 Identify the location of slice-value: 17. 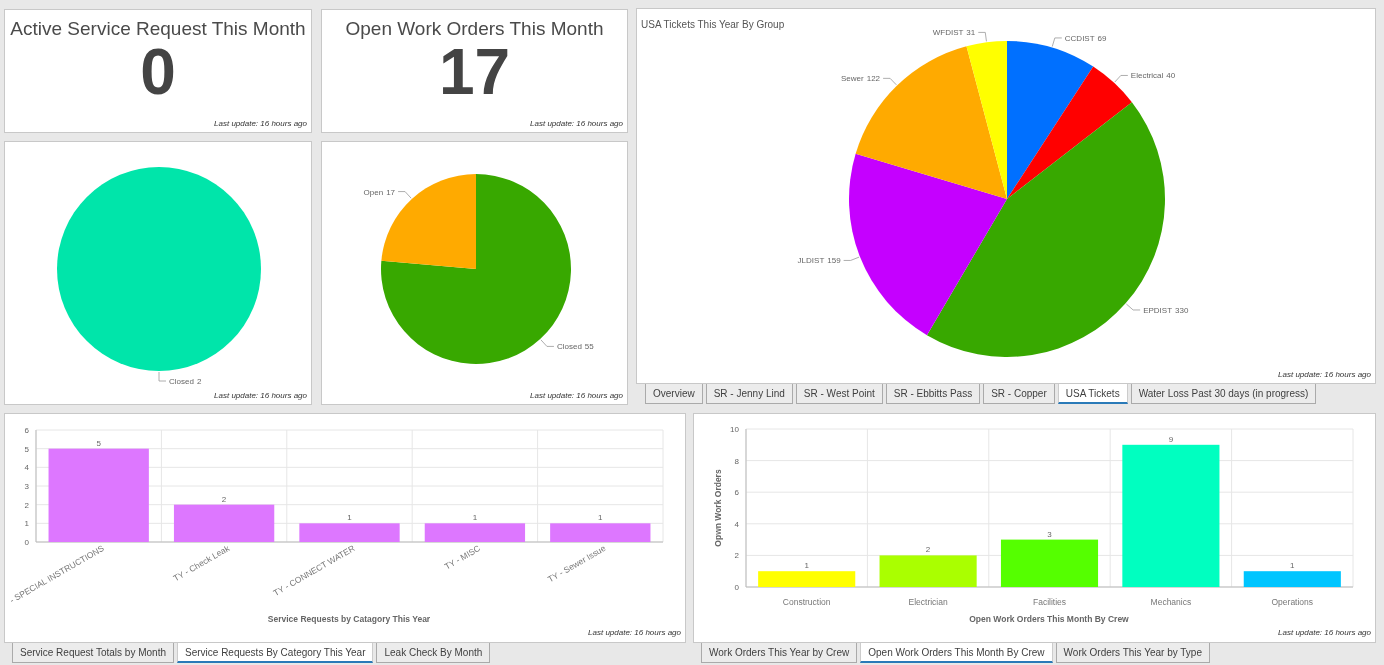
(391, 192).